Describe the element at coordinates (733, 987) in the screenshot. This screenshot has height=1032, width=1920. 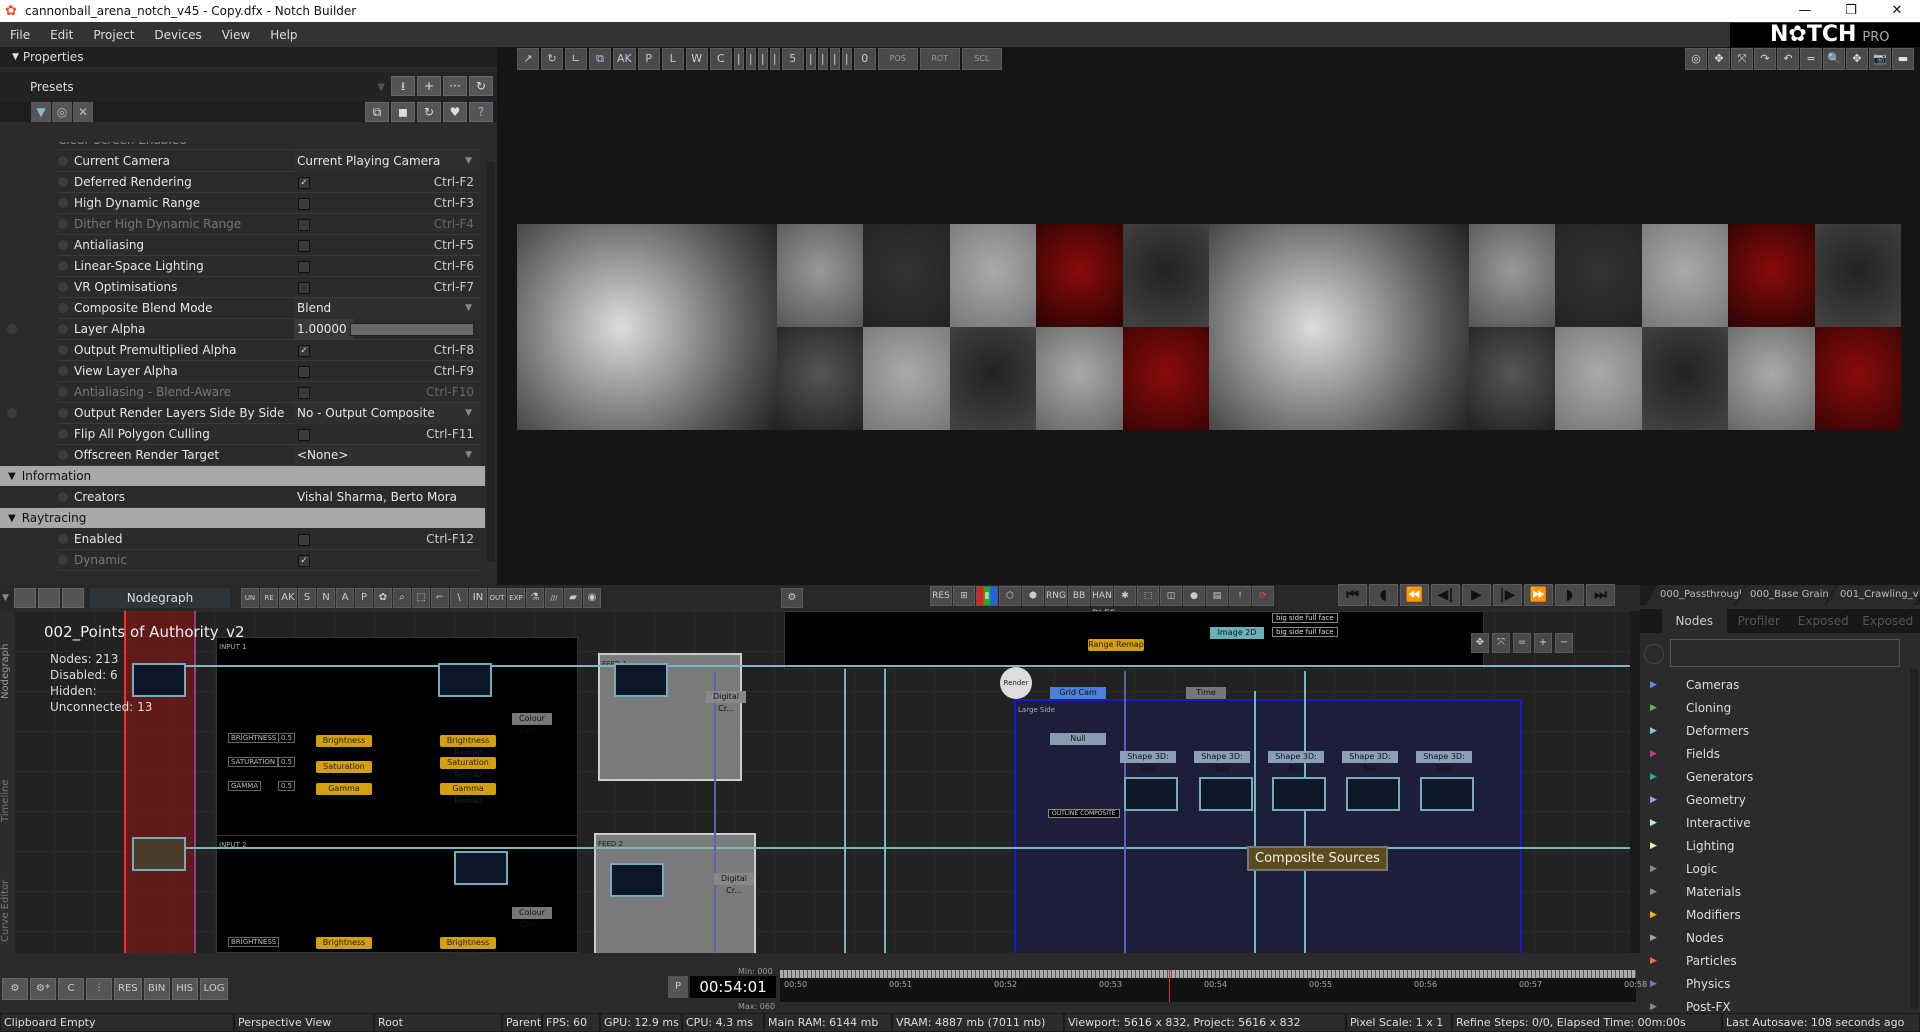
I see `timecode-display: 00:54:01` at that location.